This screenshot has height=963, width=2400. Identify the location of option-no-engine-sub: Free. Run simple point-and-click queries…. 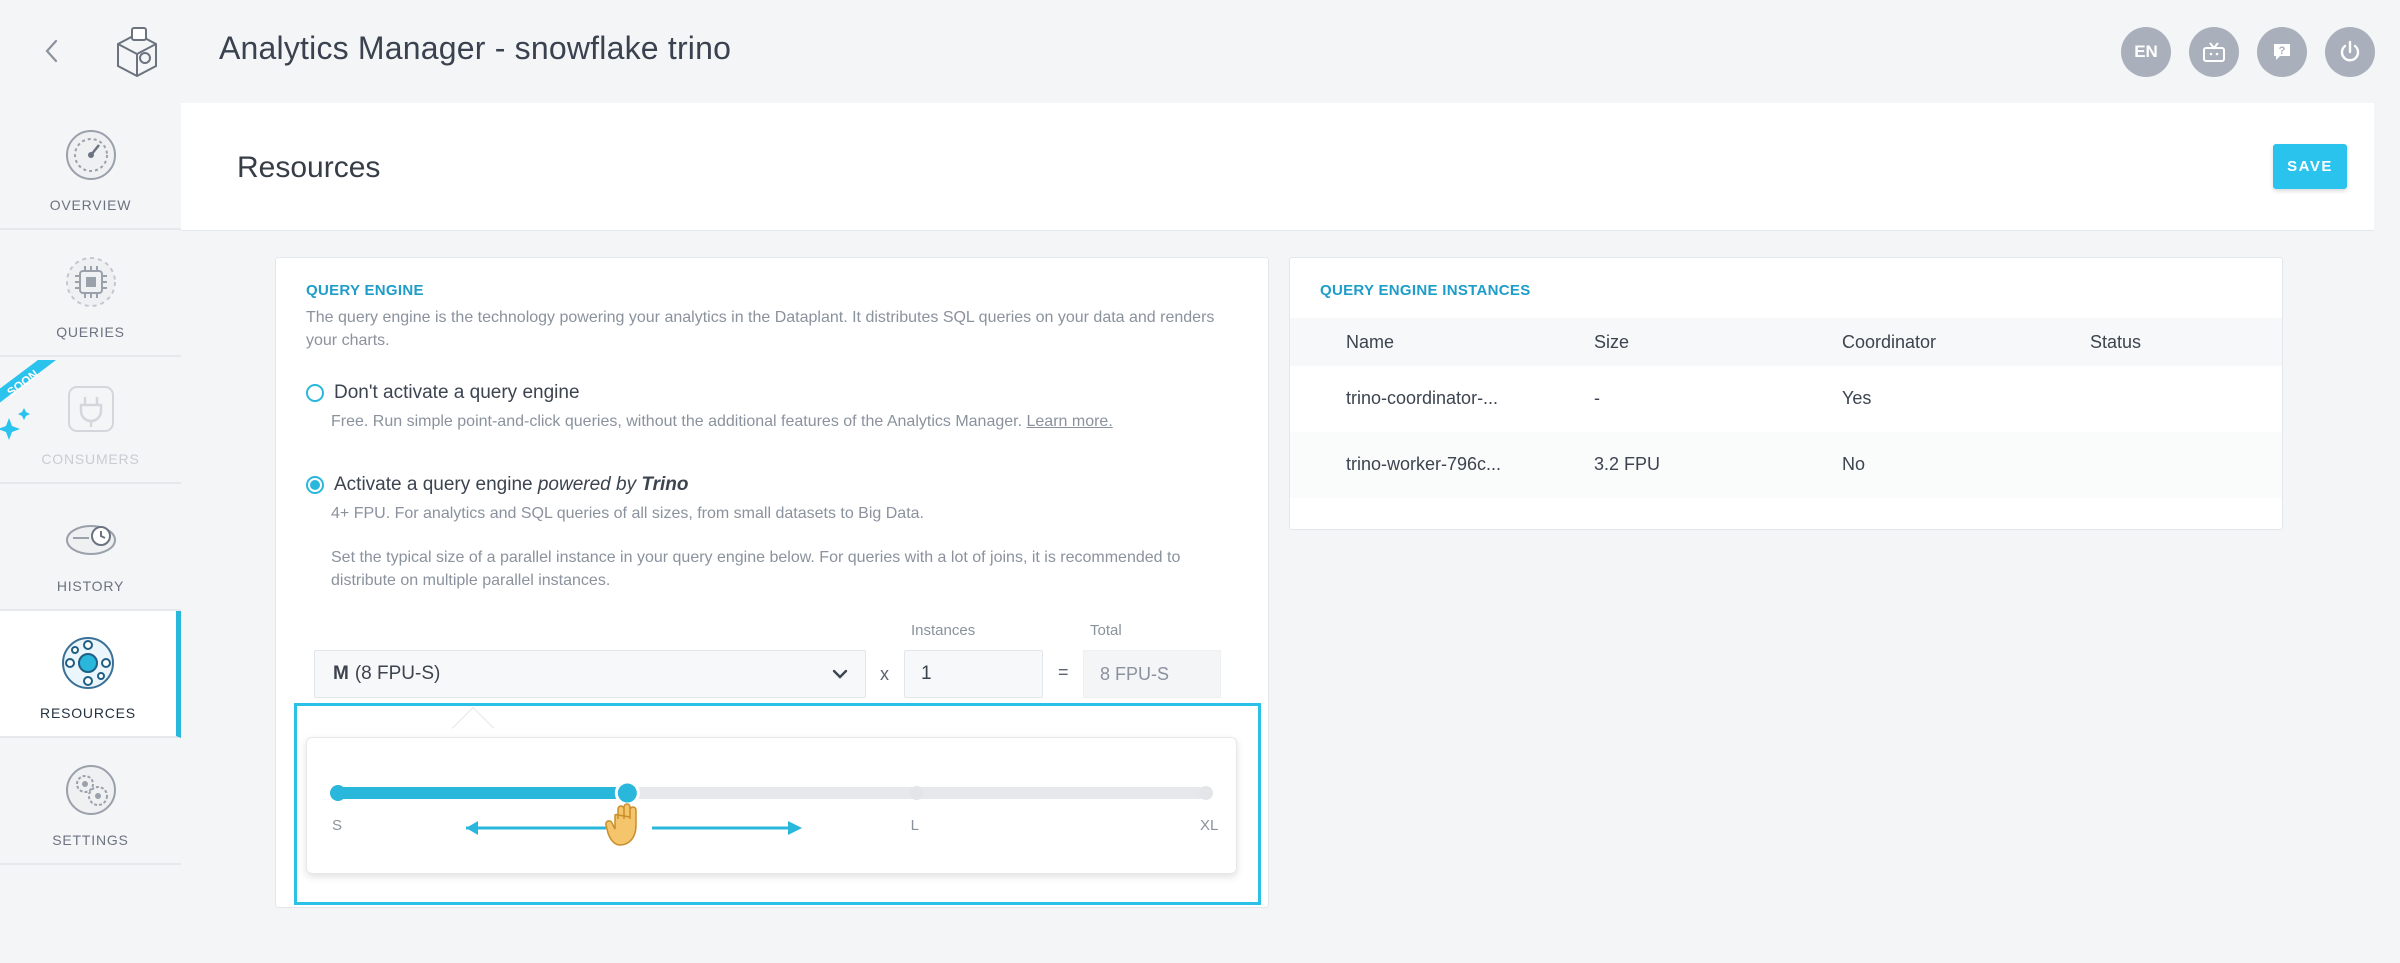
(677, 421).